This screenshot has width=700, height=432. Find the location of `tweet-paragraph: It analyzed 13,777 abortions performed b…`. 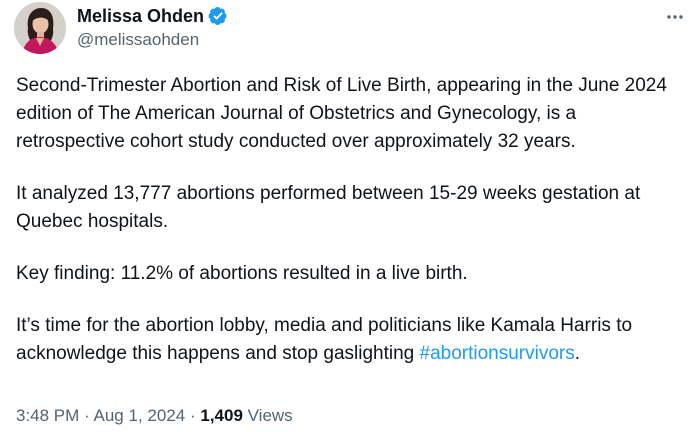

tweet-paragraph: It analyzed 13,777 abortions performed b… is located at coordinates (328, 207).